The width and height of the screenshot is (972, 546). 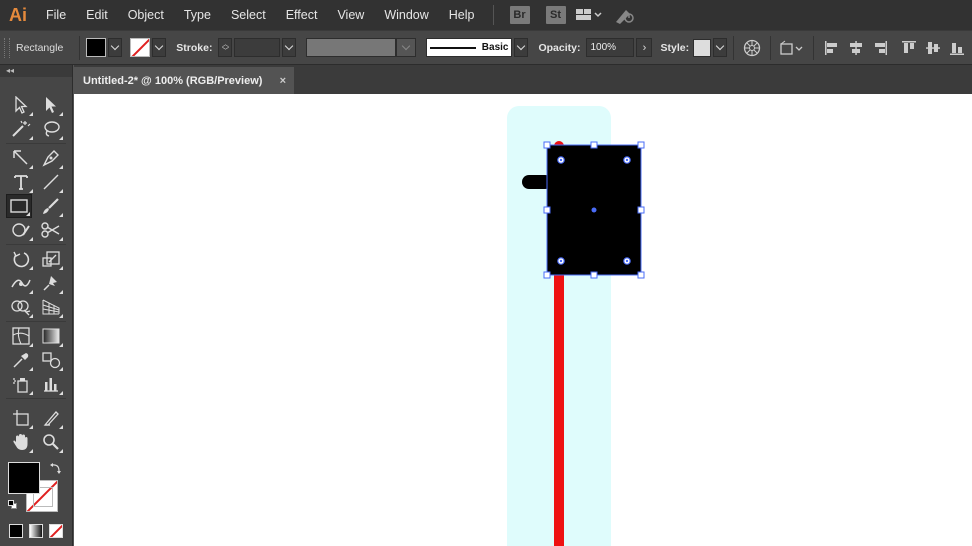 I want to click on opacity-input: 100%, so click(x=610, y=47).